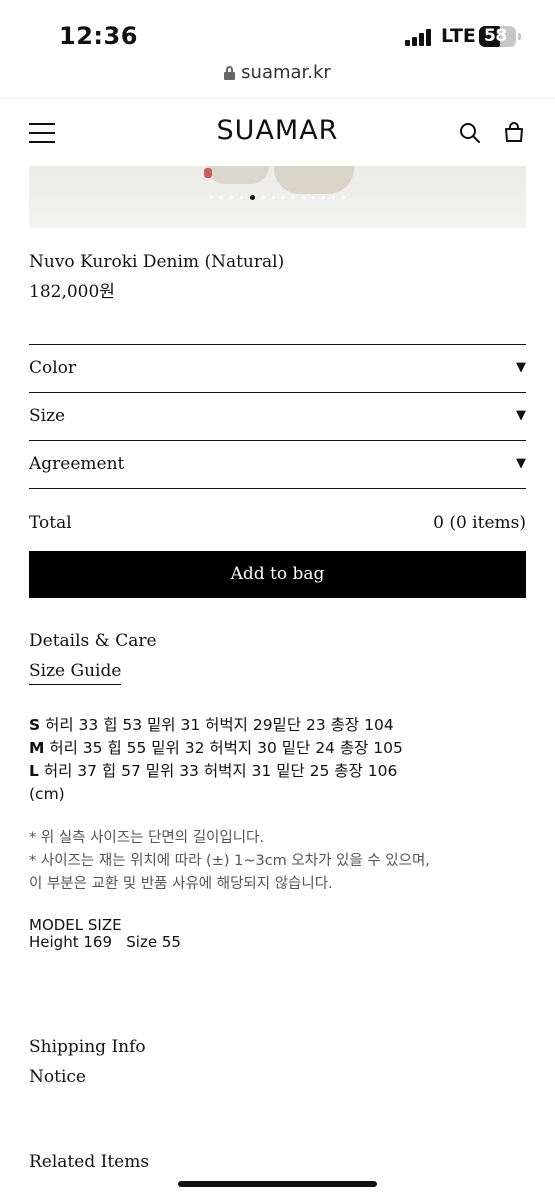 The image size is (555, 1200). What do you see at coordinates (277, 198) in the screenshot?
I see `carousel-dots` at bounding box center [277, 198].